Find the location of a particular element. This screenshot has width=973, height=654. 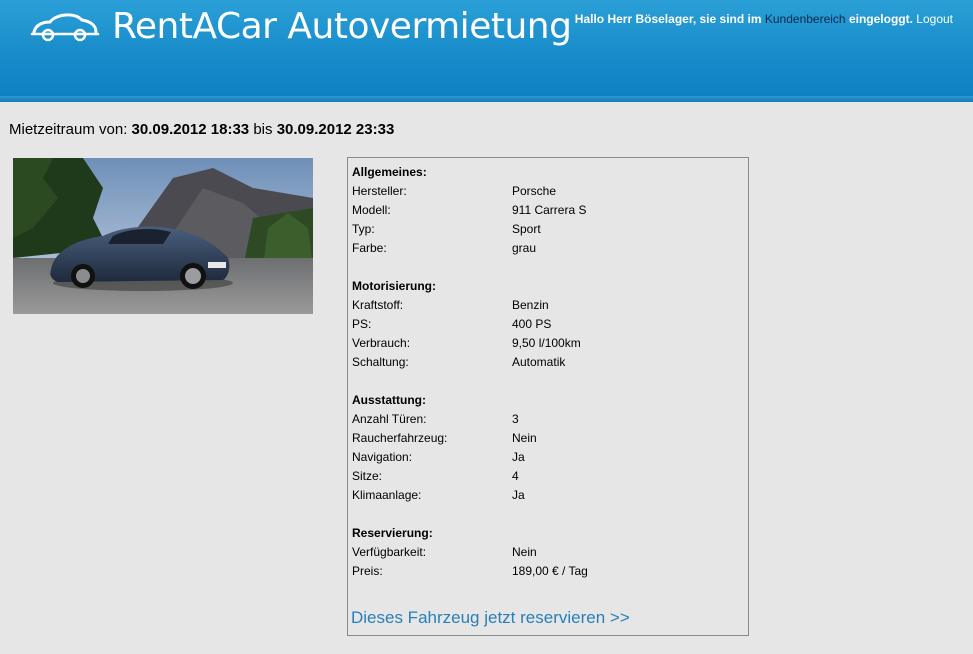

detail-row: Schaltung: Automatik is located at coordinates (549, 362).